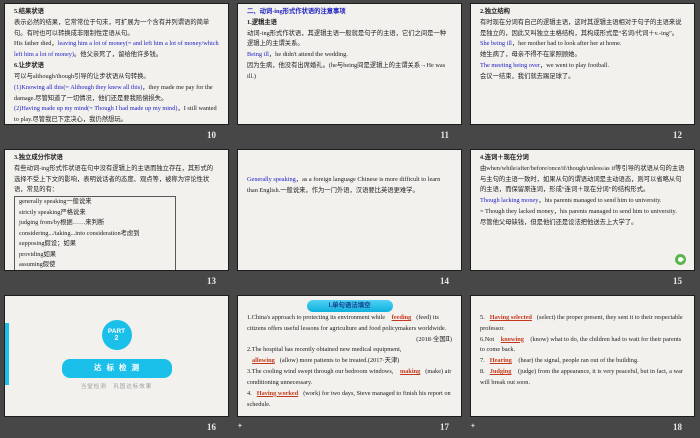  I want to click on text-segment: Being ill, so click(258, 55).